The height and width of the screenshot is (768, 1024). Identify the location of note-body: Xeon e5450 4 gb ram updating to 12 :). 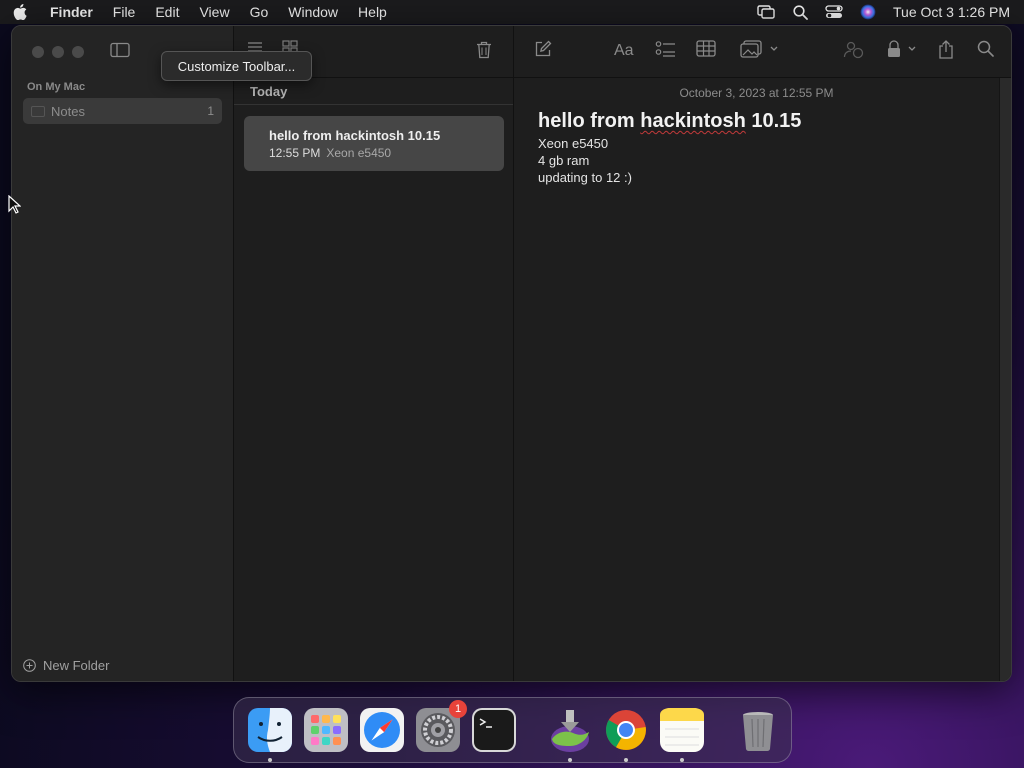
(585, 160).